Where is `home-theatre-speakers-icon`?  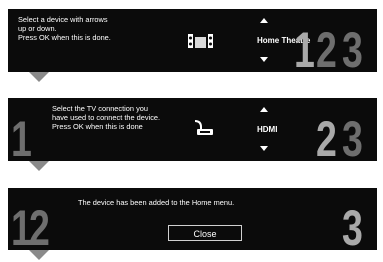
home-theatre-speakers-icon is located at coordinates (201, 41).